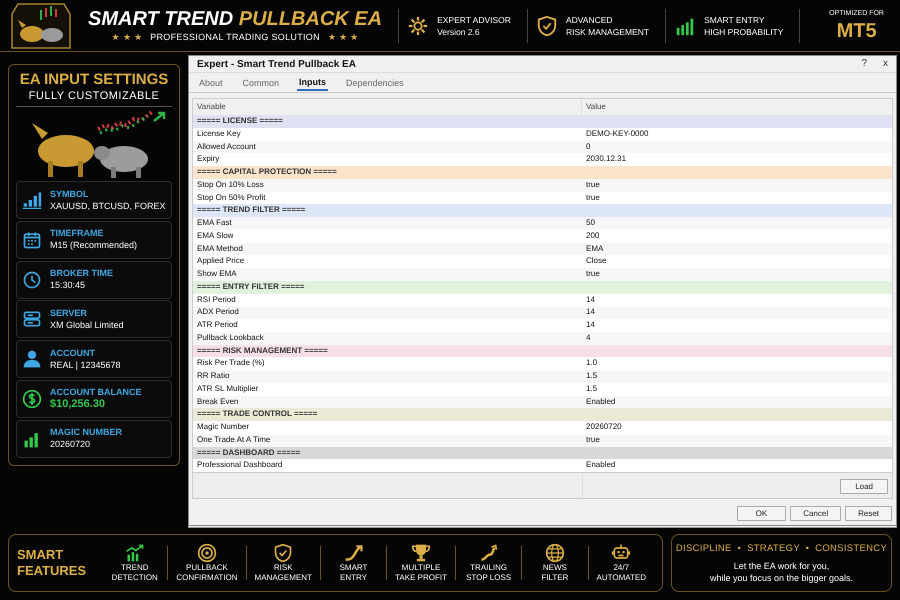 The image size is (900, 600). What do you see at coordinates (257, 414) in the screenshot?
I see `group-title: ===== TRADE CONTROL =====` at bounding box center [257, 414].